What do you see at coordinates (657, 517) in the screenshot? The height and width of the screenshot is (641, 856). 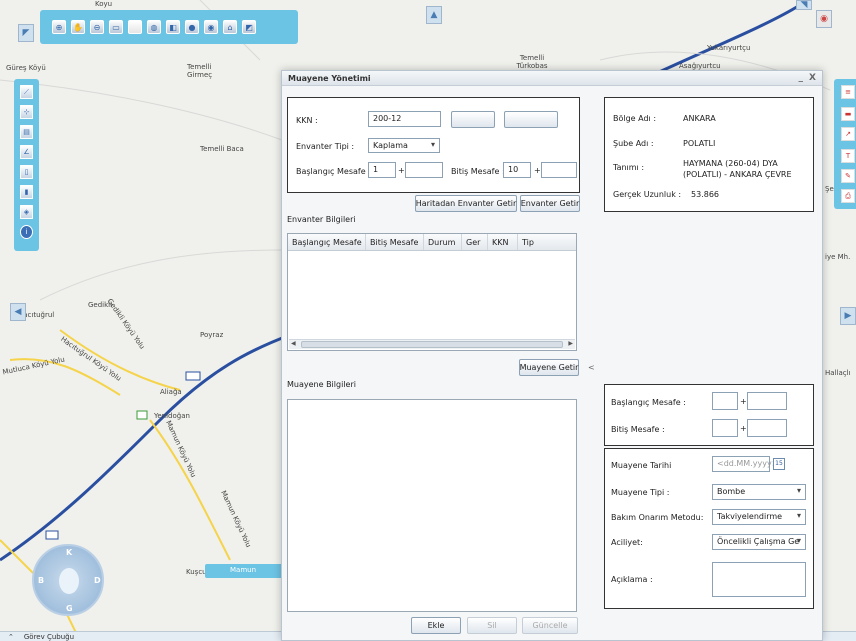 I see `bakim-onarim-metodu-label: Bakım Onarım Metodu:` at bounding box center [657, 517].